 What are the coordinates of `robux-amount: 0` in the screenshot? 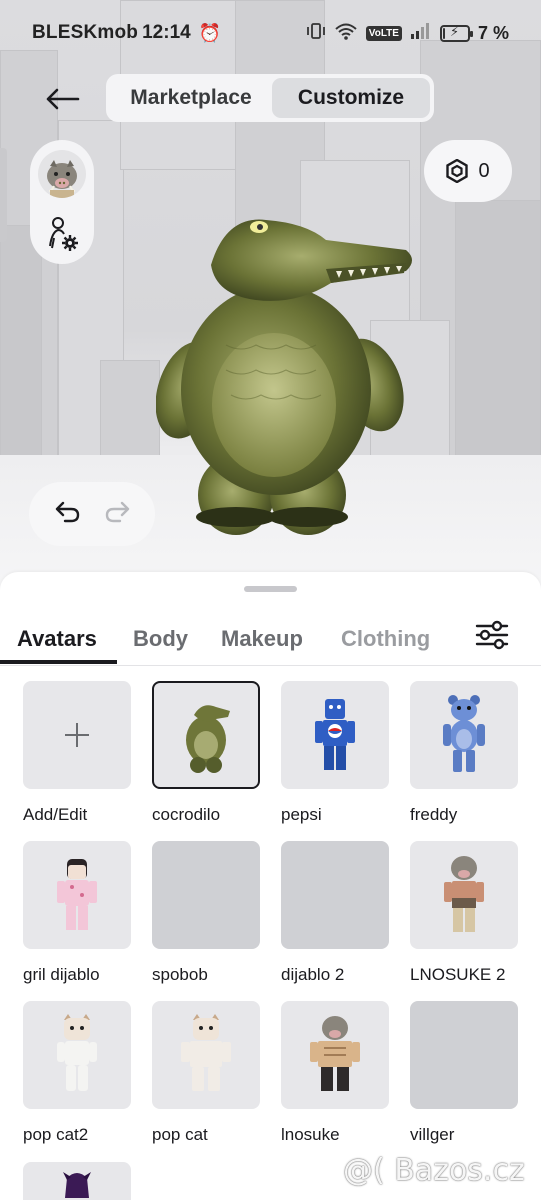 It's located at (484, 170).